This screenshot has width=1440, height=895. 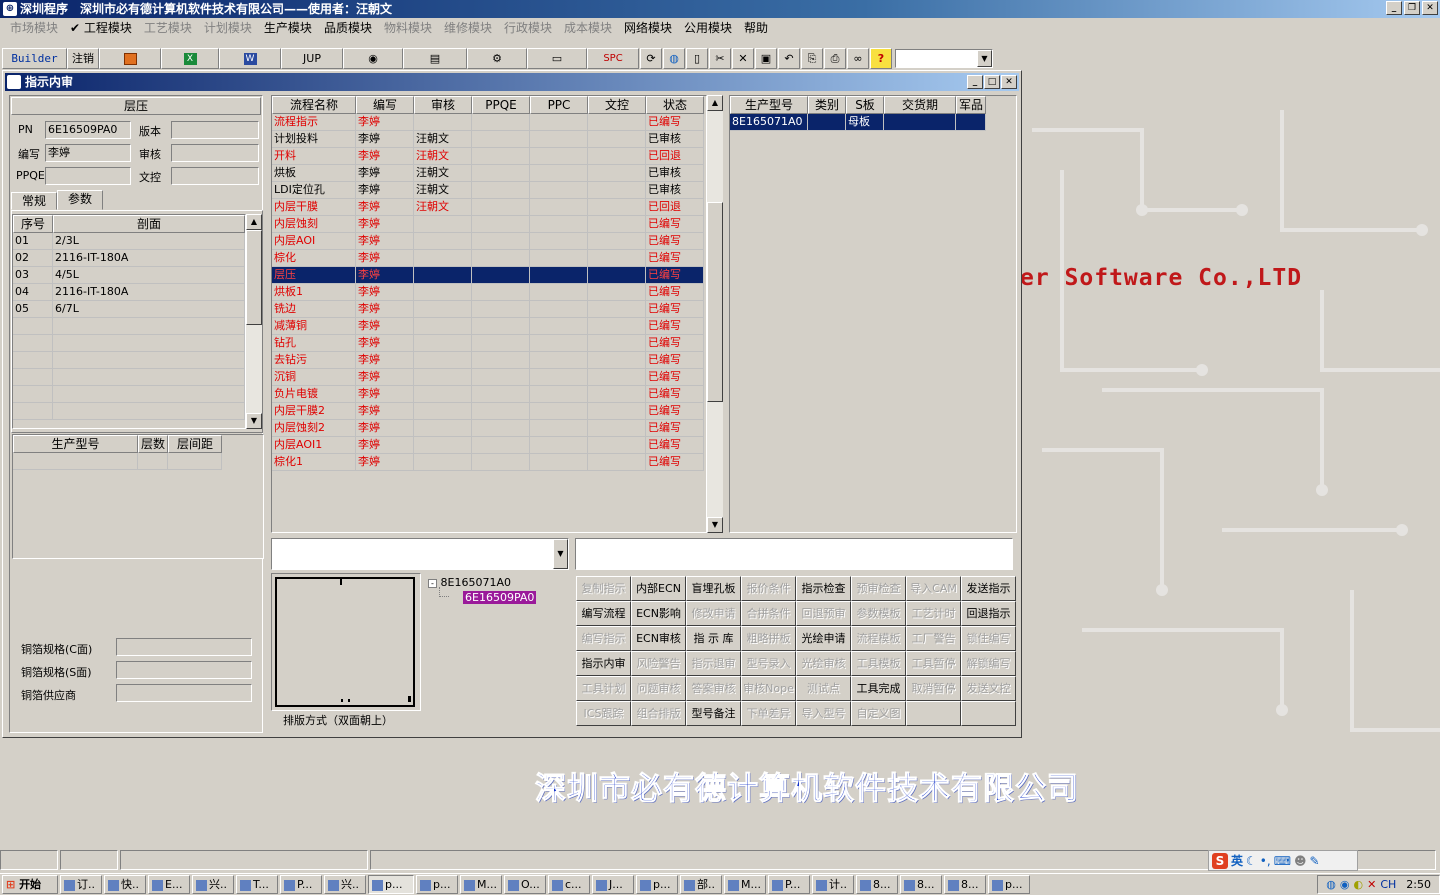 What do you see at coordinates (658, 613) in the screenshot?
I see `action-button: ECN影响` at bounding box center [658, 613].